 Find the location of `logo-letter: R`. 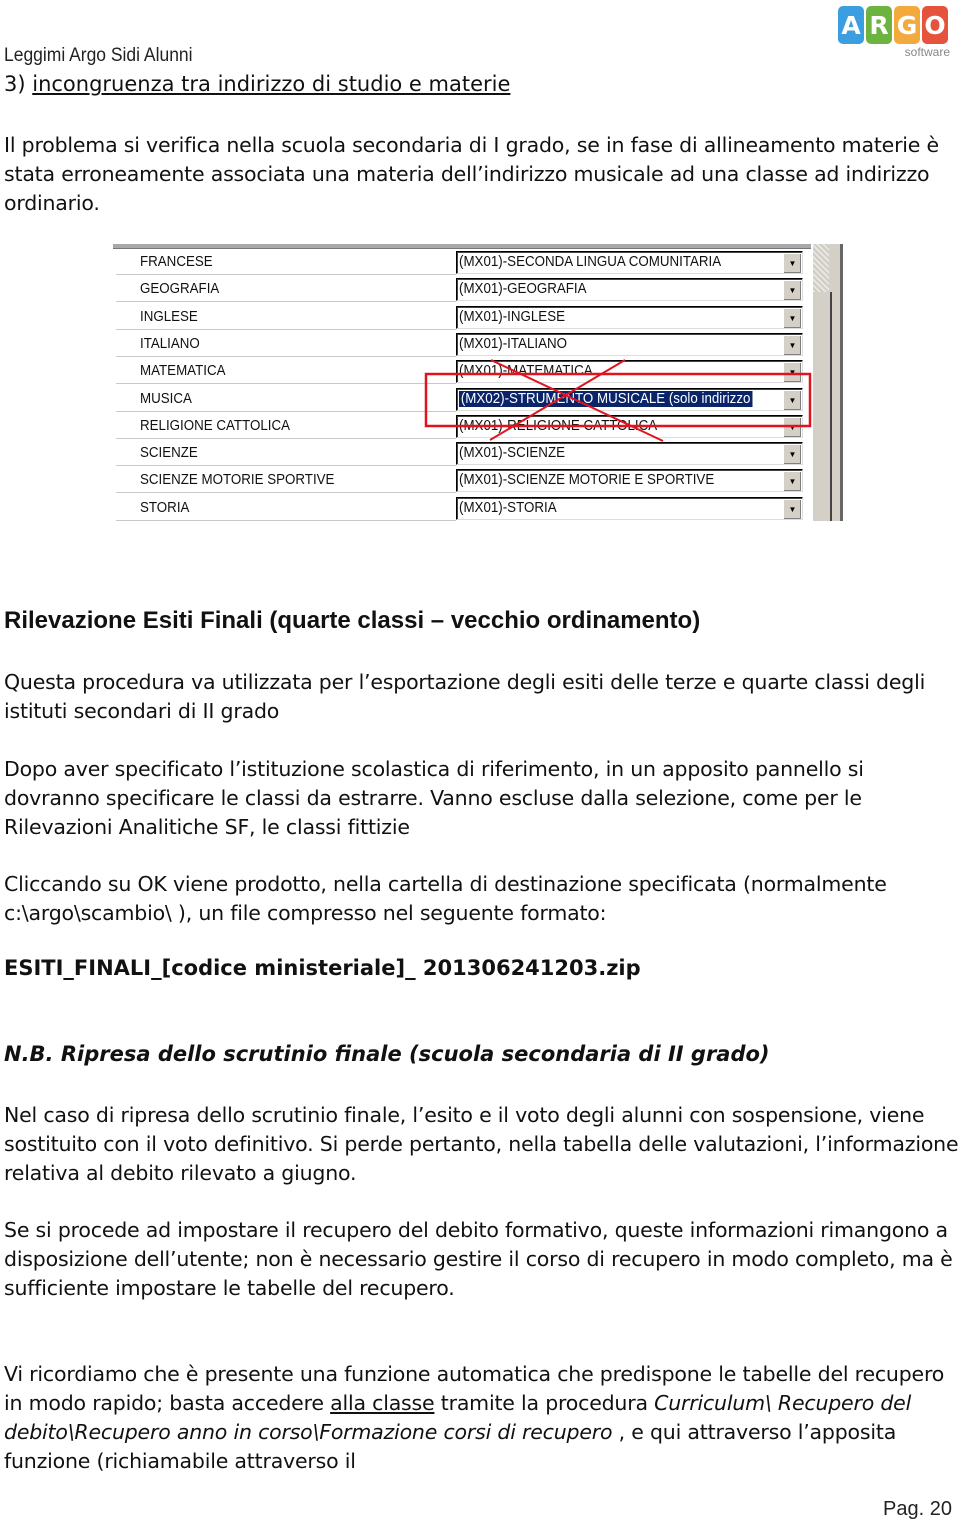

logo-letter: R is located at coordinates (879, 25).